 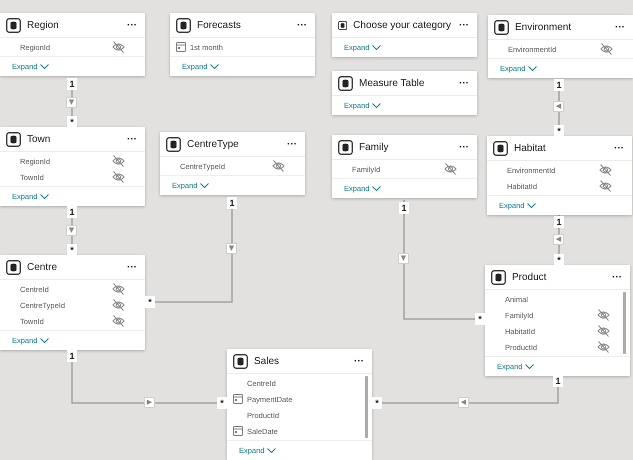 What do you see at coordinates (213, 144) in the screenshot?
I see `table-title: CentreType` at bounding box center [213, 144].